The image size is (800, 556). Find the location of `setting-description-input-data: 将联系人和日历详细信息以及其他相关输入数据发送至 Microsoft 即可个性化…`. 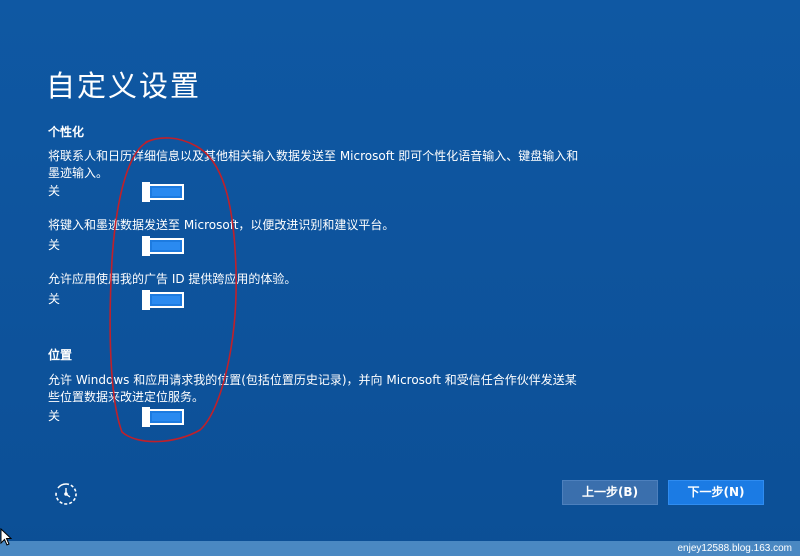

setting-description-input-data: 将联系人和日历详细信息以及其他相关输入数据发送至 Microsoft 即可个性化… is located at coordinates (313, 164).